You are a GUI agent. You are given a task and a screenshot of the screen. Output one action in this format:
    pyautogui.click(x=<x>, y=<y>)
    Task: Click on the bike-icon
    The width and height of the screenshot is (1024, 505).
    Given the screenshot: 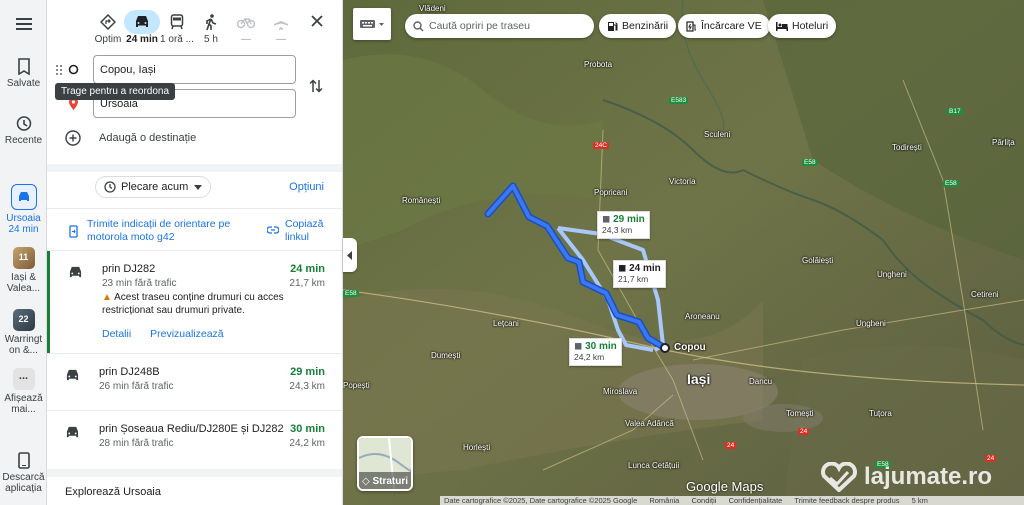 What is the action you would take?
    pyautogui.click(x=246, y=23)
    